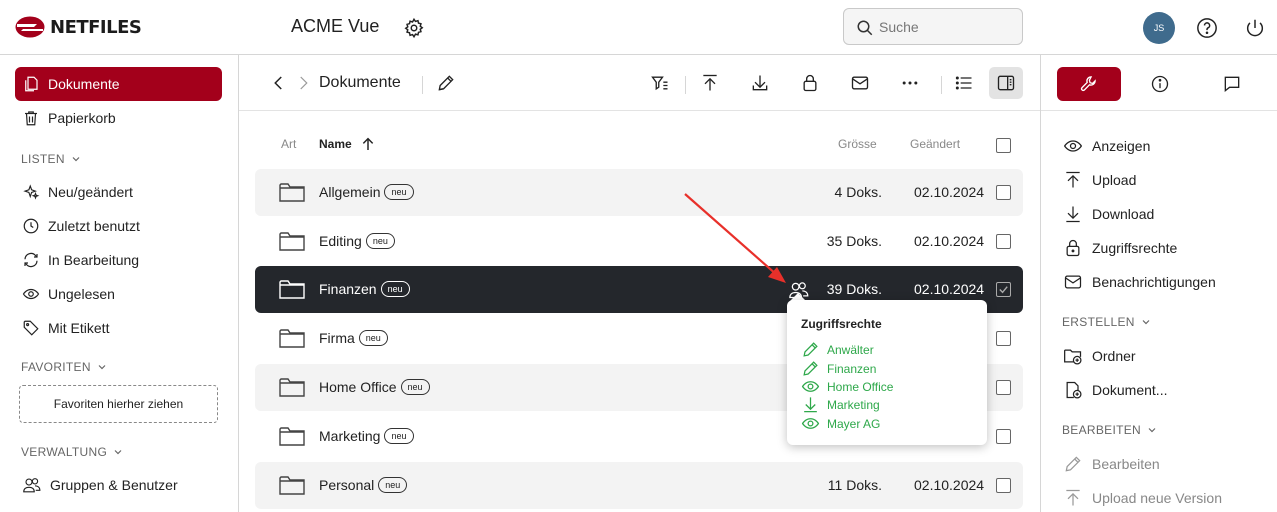  I want to click on row-name: Editing, so click(340, 241).